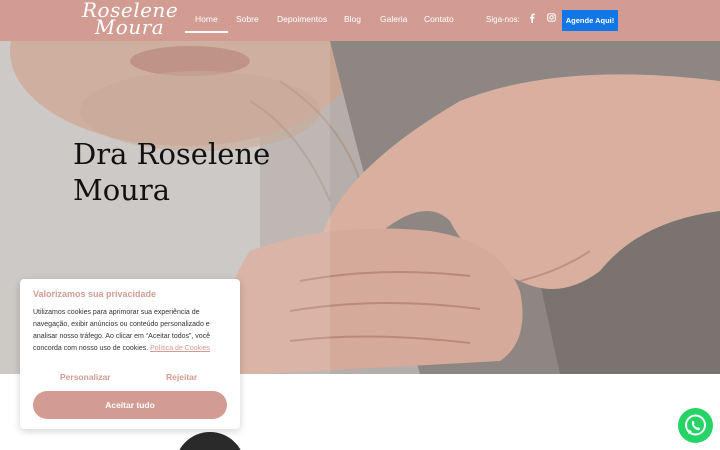  What do you see at coordinates (503, 19) in the screenshot?
I see `social-label: Siga-nos:` at bounding box center [503, 19].